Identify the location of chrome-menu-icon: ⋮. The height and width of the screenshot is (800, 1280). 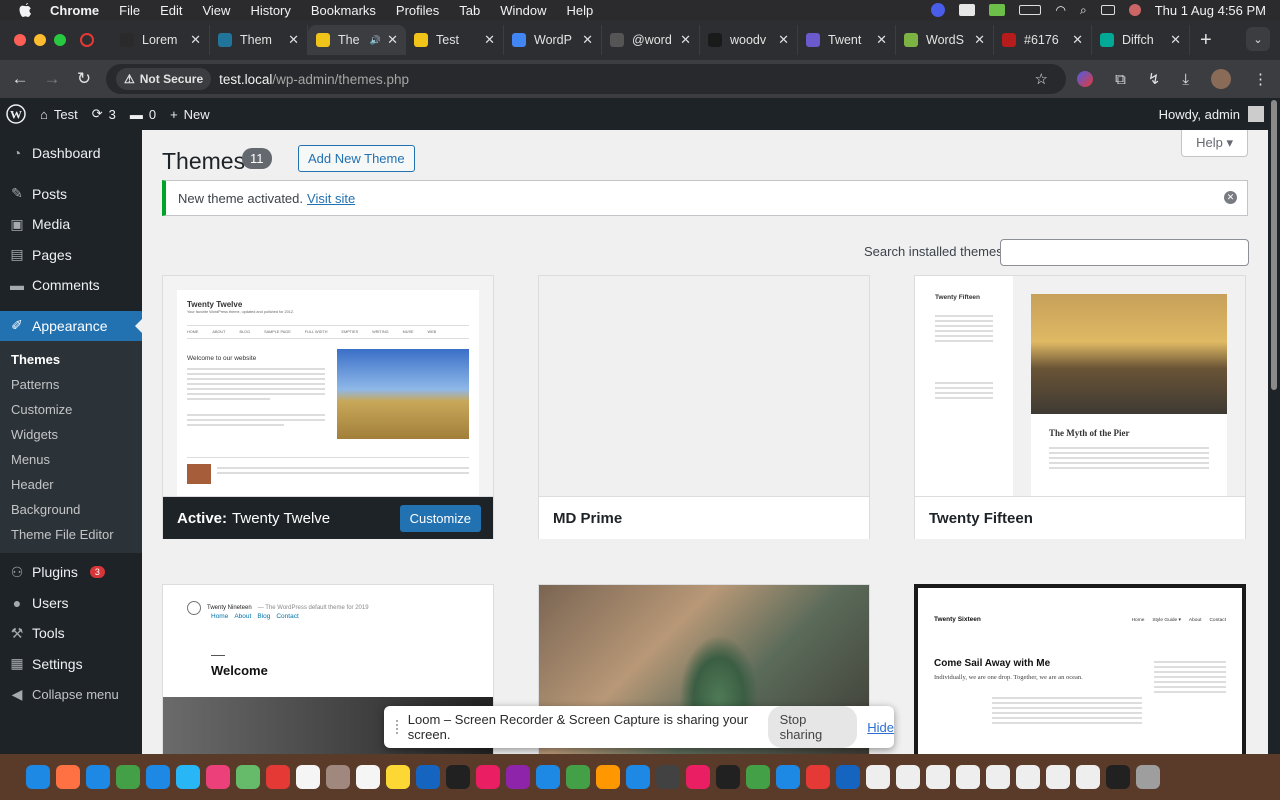
(1260, 79).